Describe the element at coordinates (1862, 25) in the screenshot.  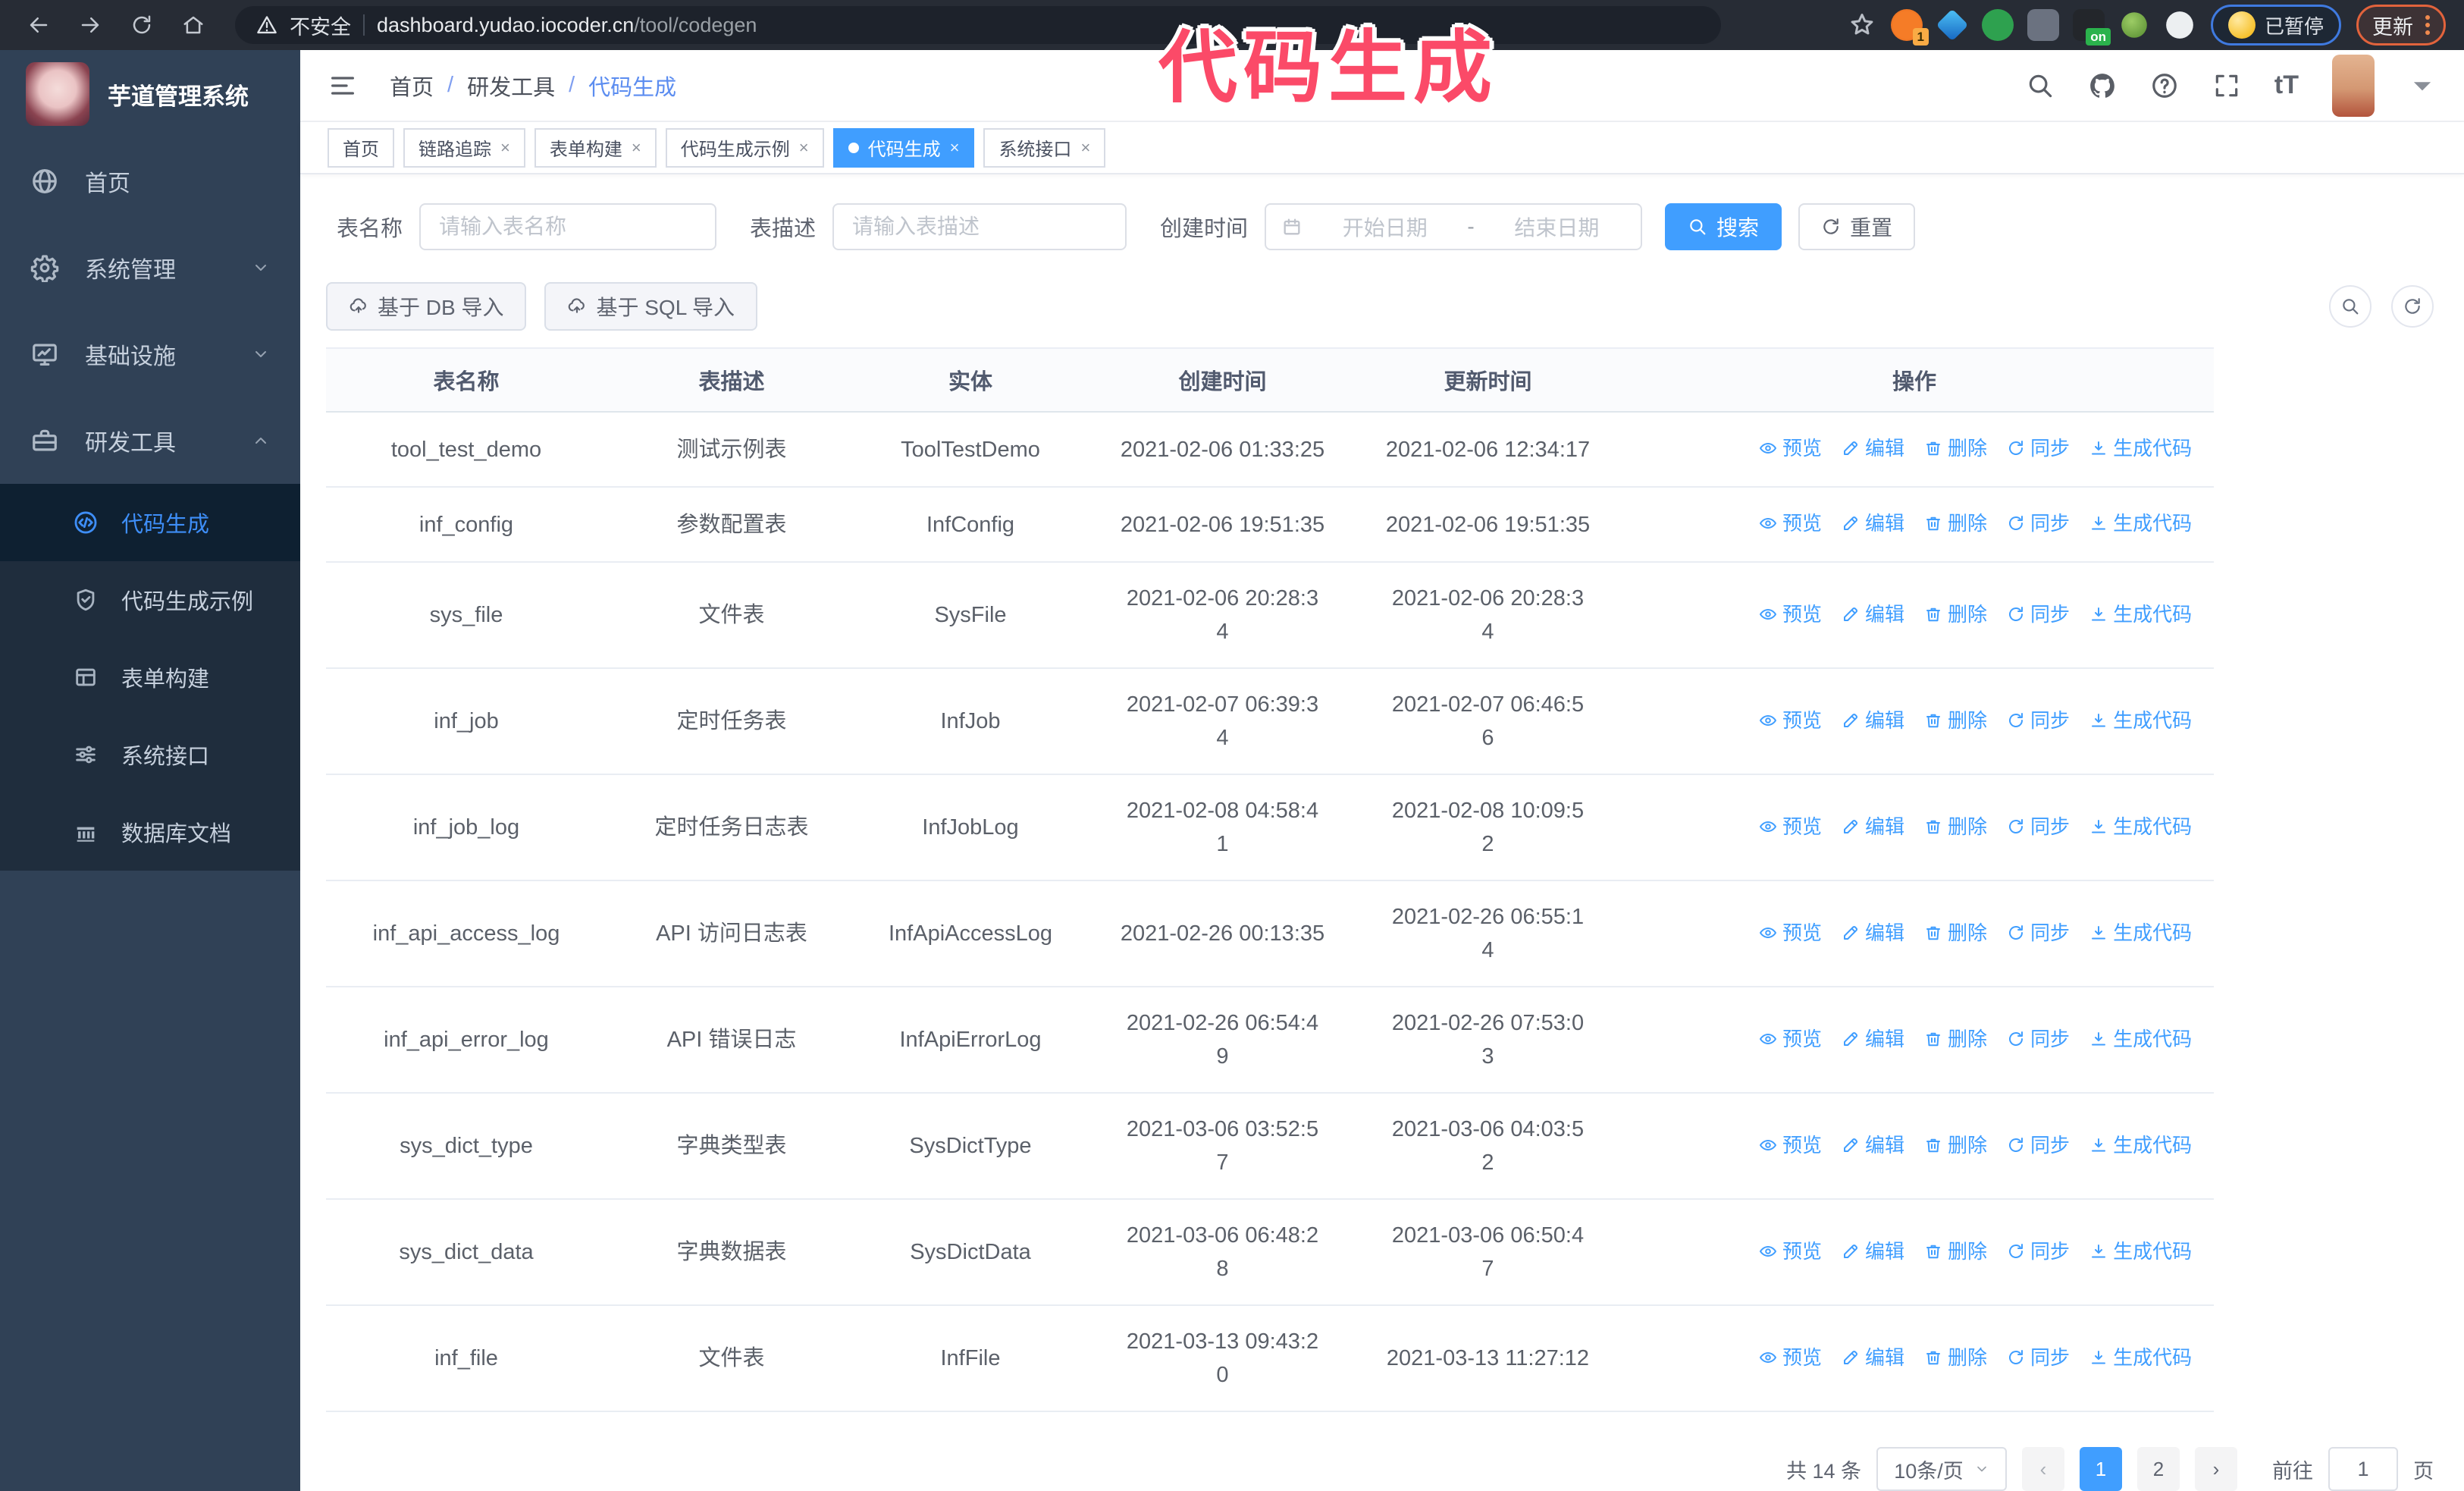
I see `bookmark-star-icon` at that location.